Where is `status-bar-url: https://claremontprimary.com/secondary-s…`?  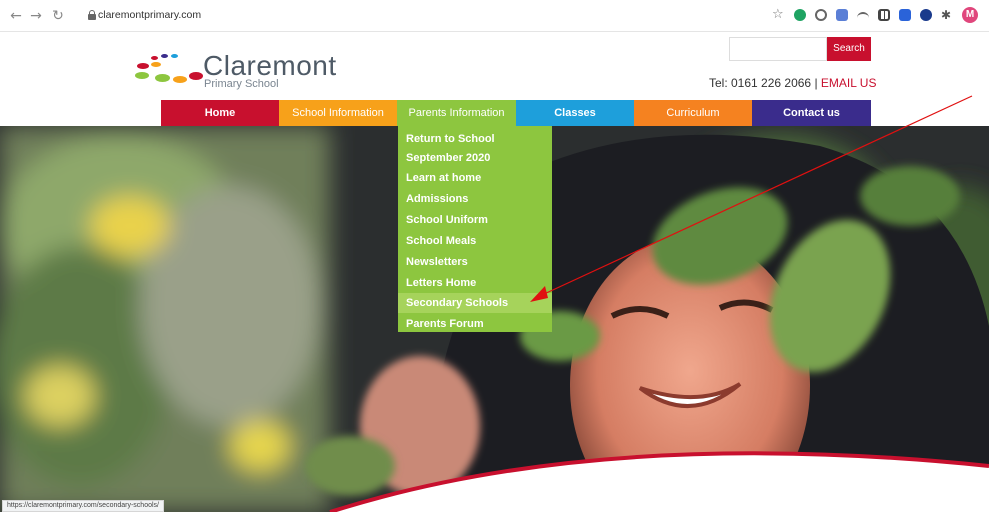
status-bar-url: https://claremontprimary.com/secondary-s… is located at coordinates (83, 506).